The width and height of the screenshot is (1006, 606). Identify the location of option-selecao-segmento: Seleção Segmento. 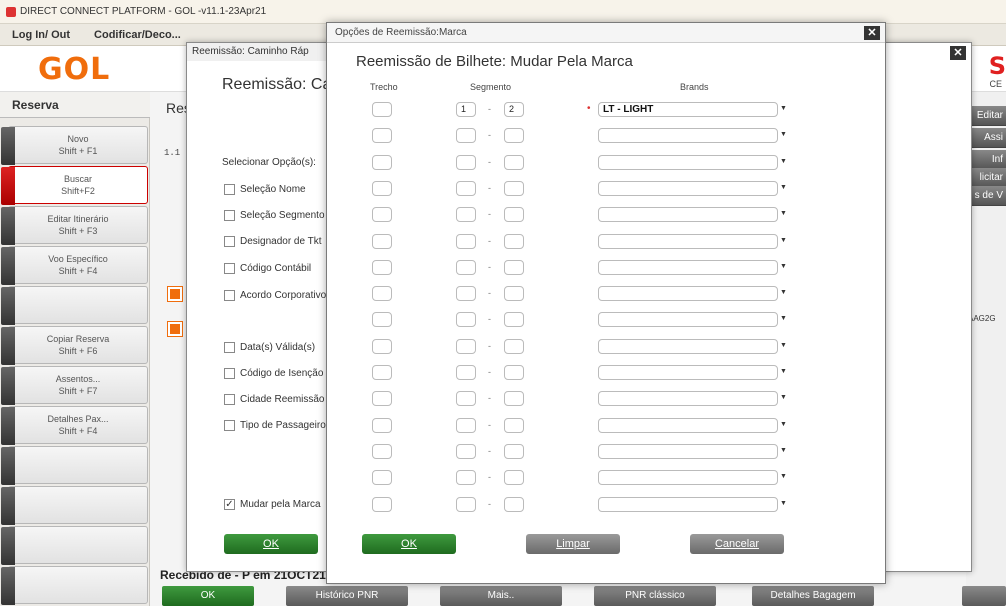
(277, 215).